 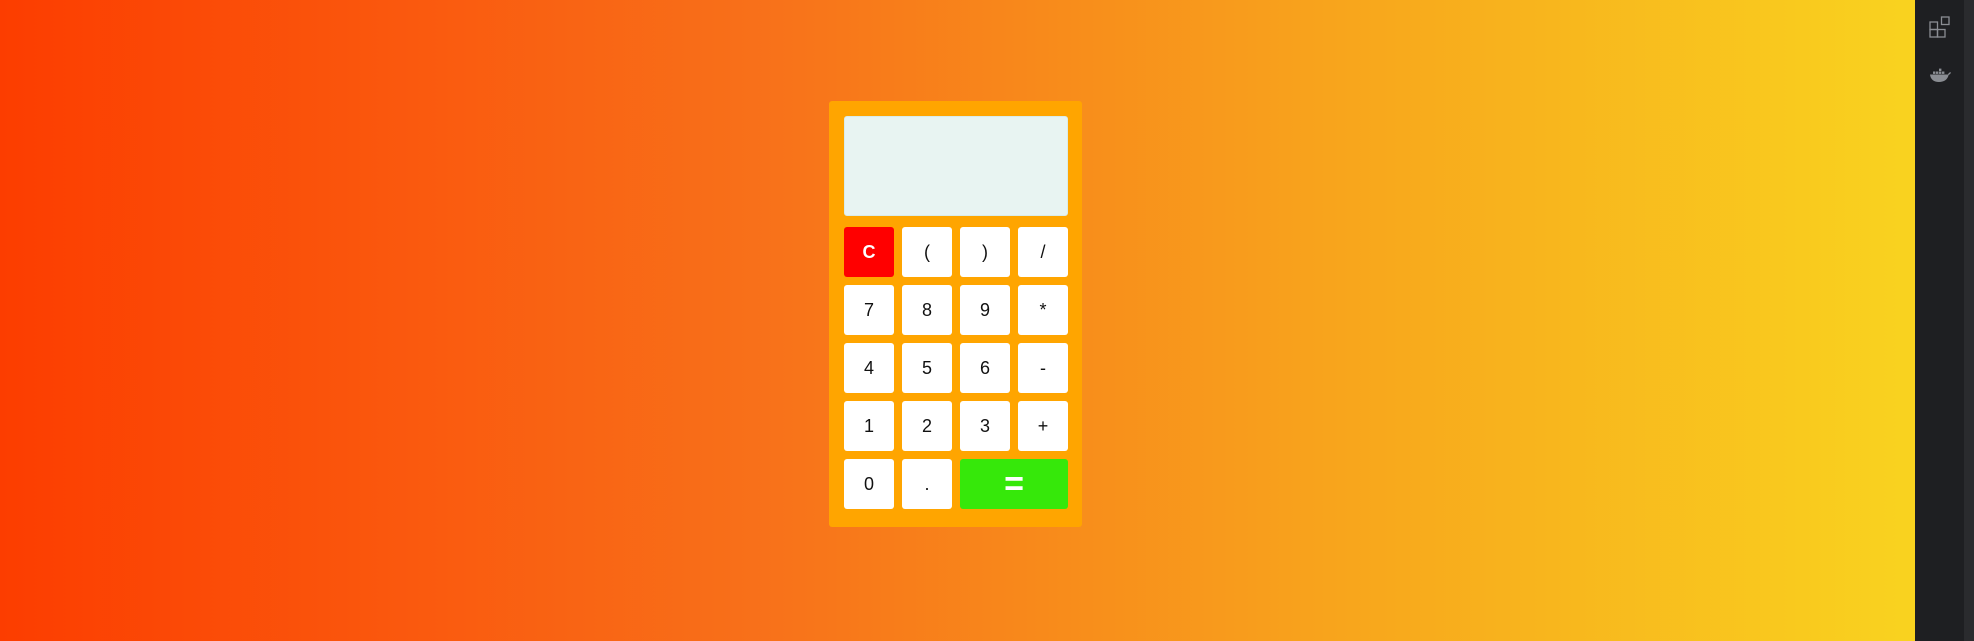 What do you see at coordinates (1043, 426) in the screenshot?
I see `plus-button: +` at bounding box center [1043, 426].